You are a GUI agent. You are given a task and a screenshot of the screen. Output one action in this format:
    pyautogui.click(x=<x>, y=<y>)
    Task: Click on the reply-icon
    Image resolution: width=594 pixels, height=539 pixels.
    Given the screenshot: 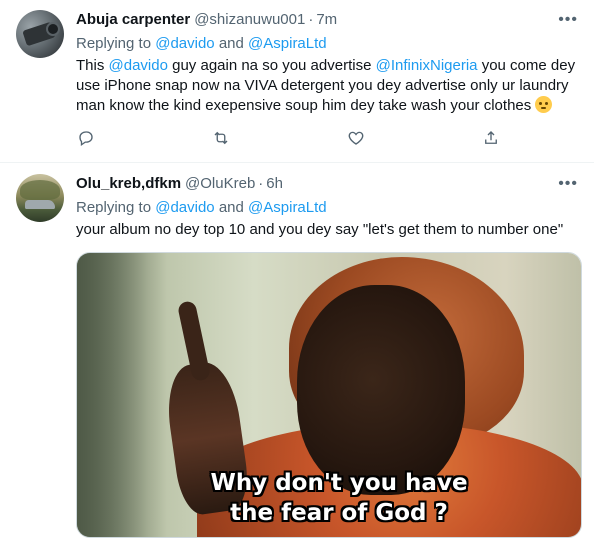 What is the action you would take?
    pyautogui.click(x=86, y=138)
    